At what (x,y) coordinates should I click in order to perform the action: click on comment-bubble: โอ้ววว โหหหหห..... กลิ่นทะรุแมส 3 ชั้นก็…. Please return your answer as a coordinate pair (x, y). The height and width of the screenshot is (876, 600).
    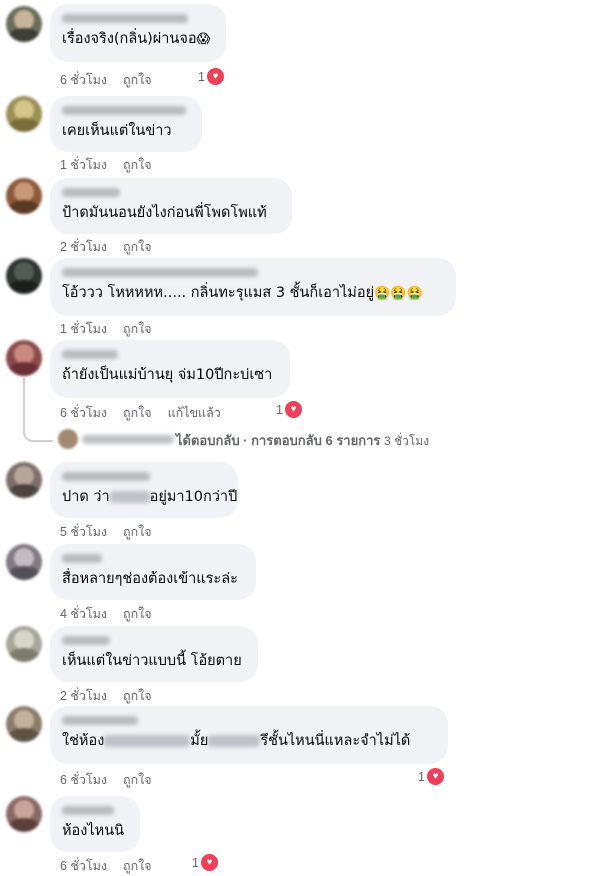
    Looking at the image, I should click on (253, 287).